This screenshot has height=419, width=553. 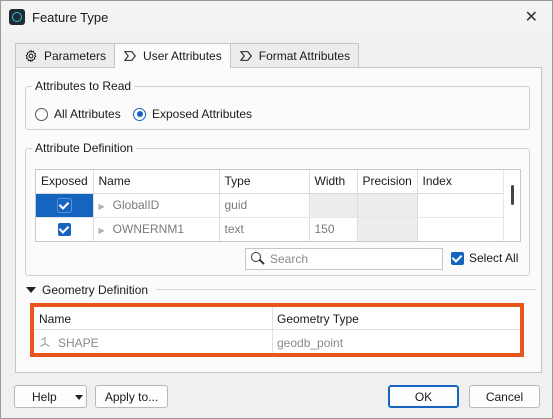 I want to click on collapse-arrow-icon, so click(x=31, y=290).